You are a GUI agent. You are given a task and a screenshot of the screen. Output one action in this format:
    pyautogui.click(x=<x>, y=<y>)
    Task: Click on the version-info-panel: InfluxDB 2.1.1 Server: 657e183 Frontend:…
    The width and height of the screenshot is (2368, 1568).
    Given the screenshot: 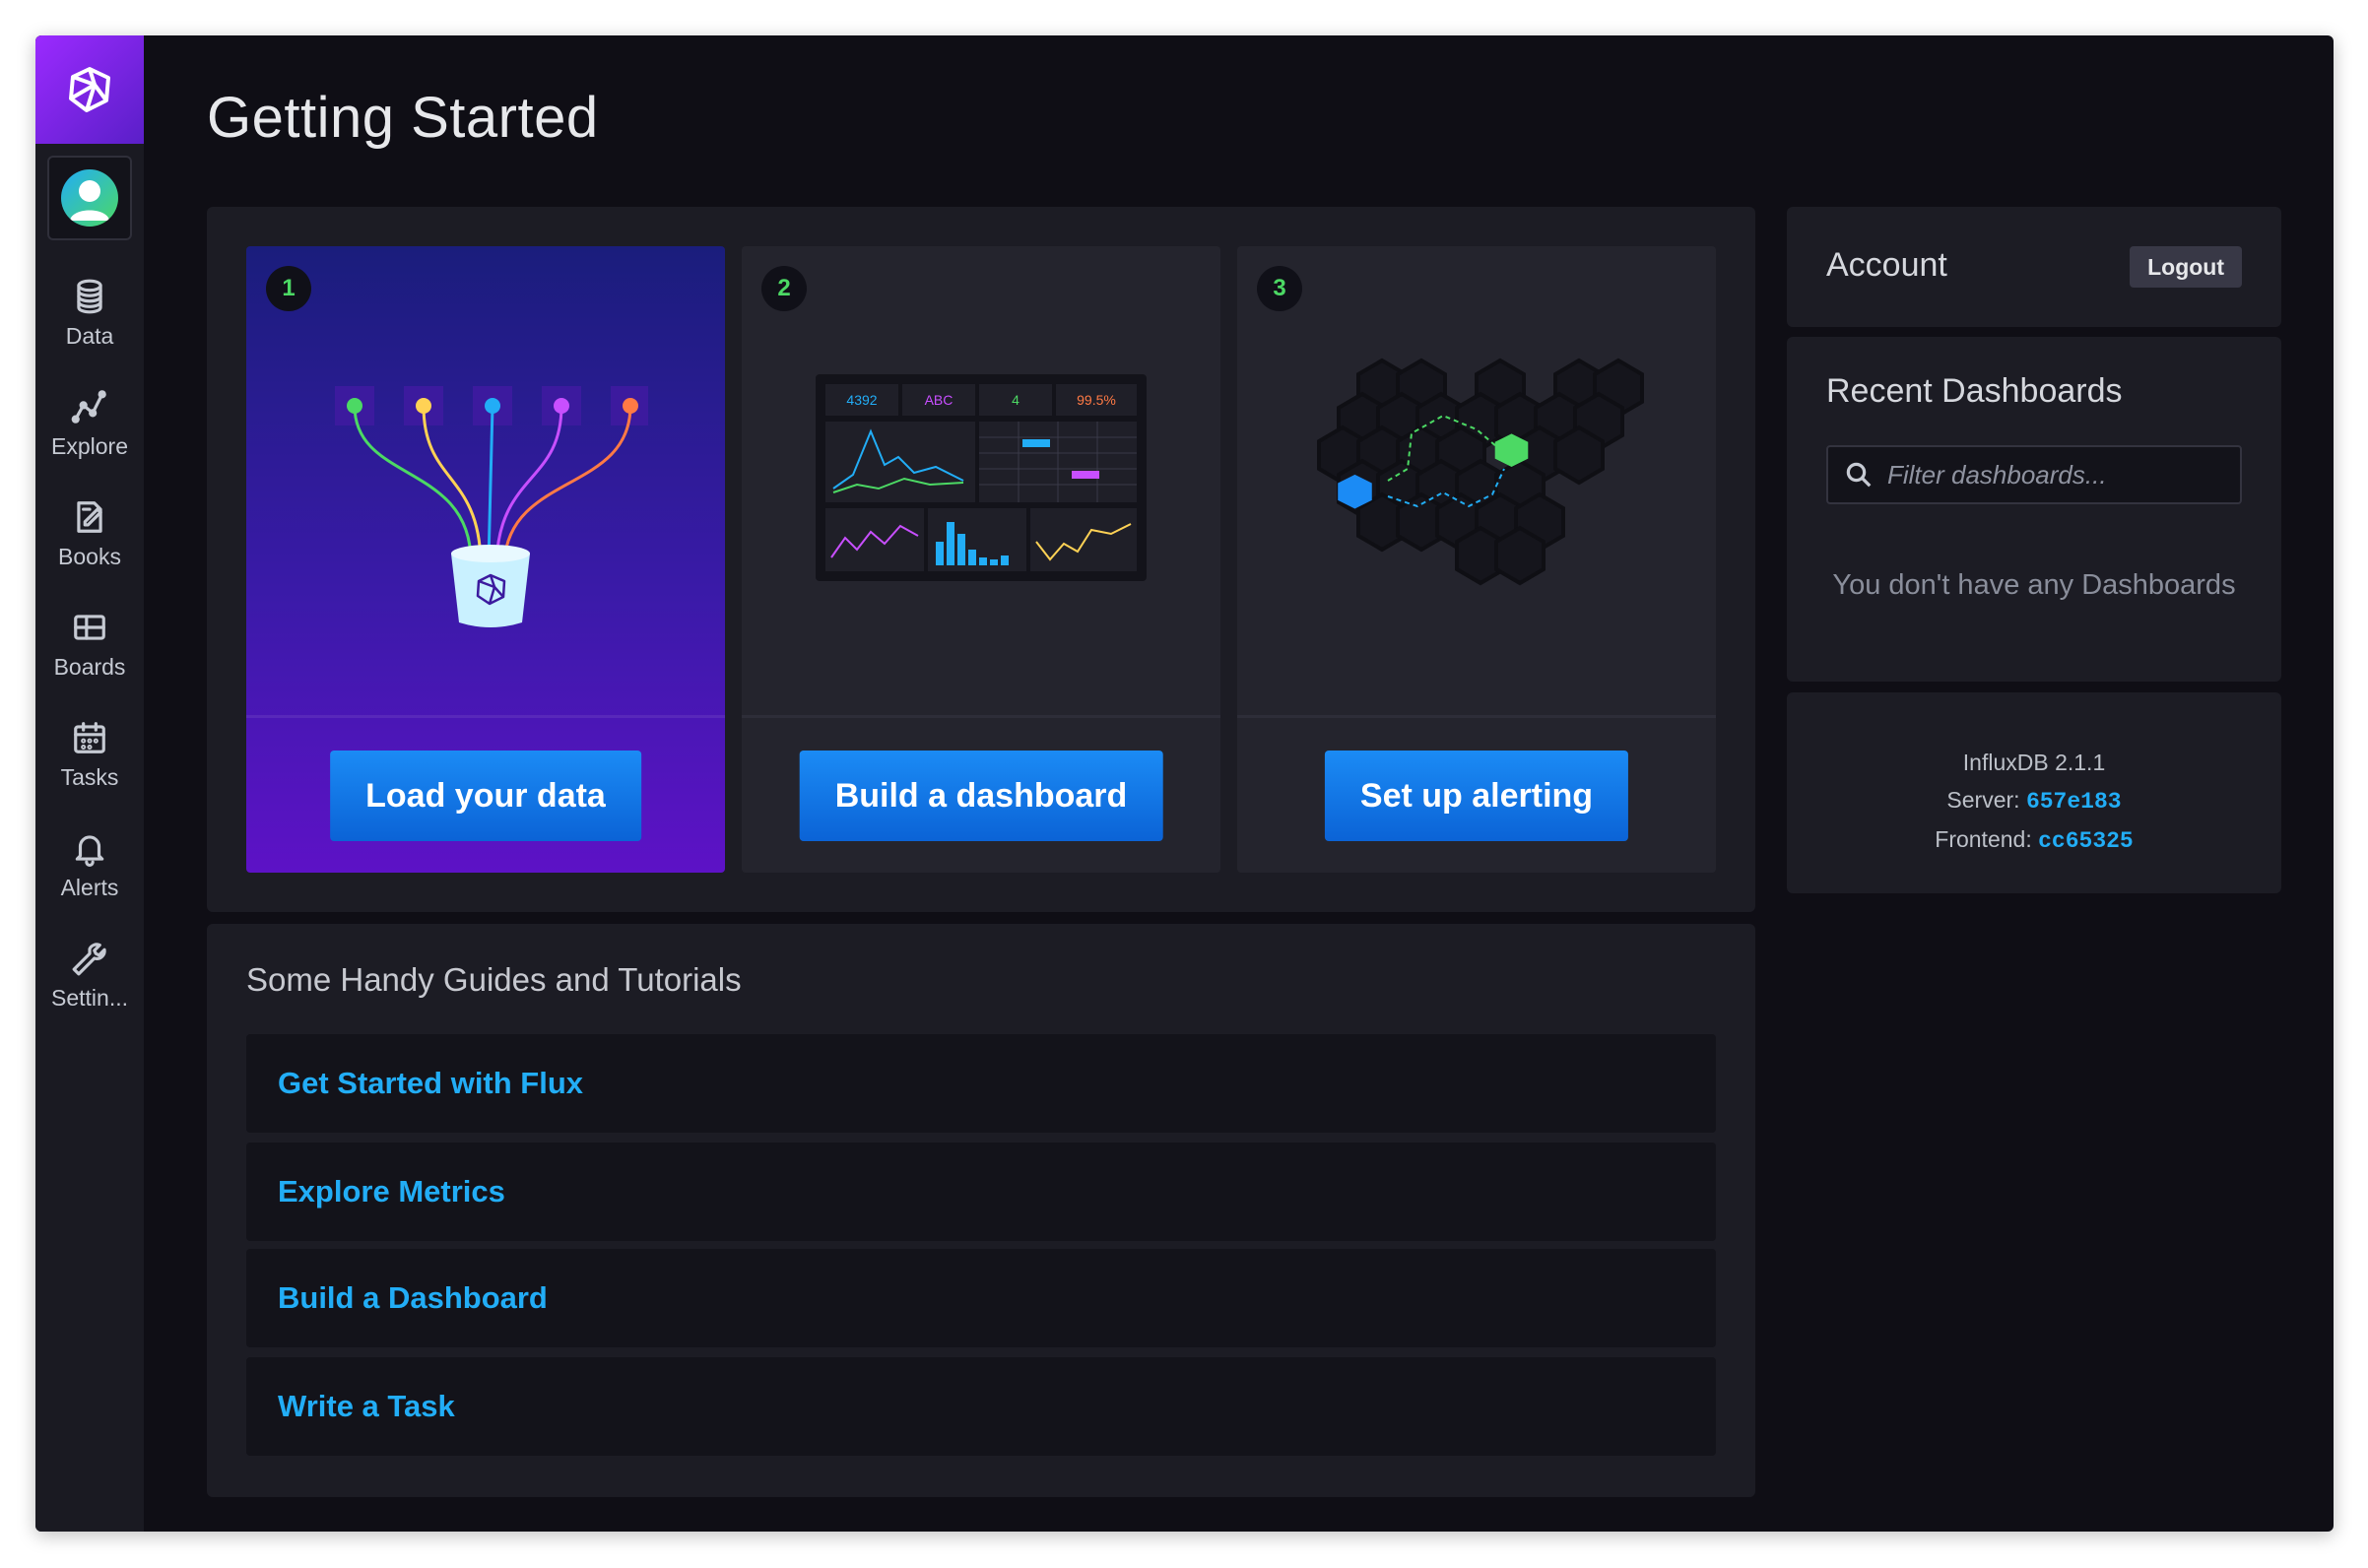 What is the action you would take?
    pyautogui.click(x=2034, y=793)
    